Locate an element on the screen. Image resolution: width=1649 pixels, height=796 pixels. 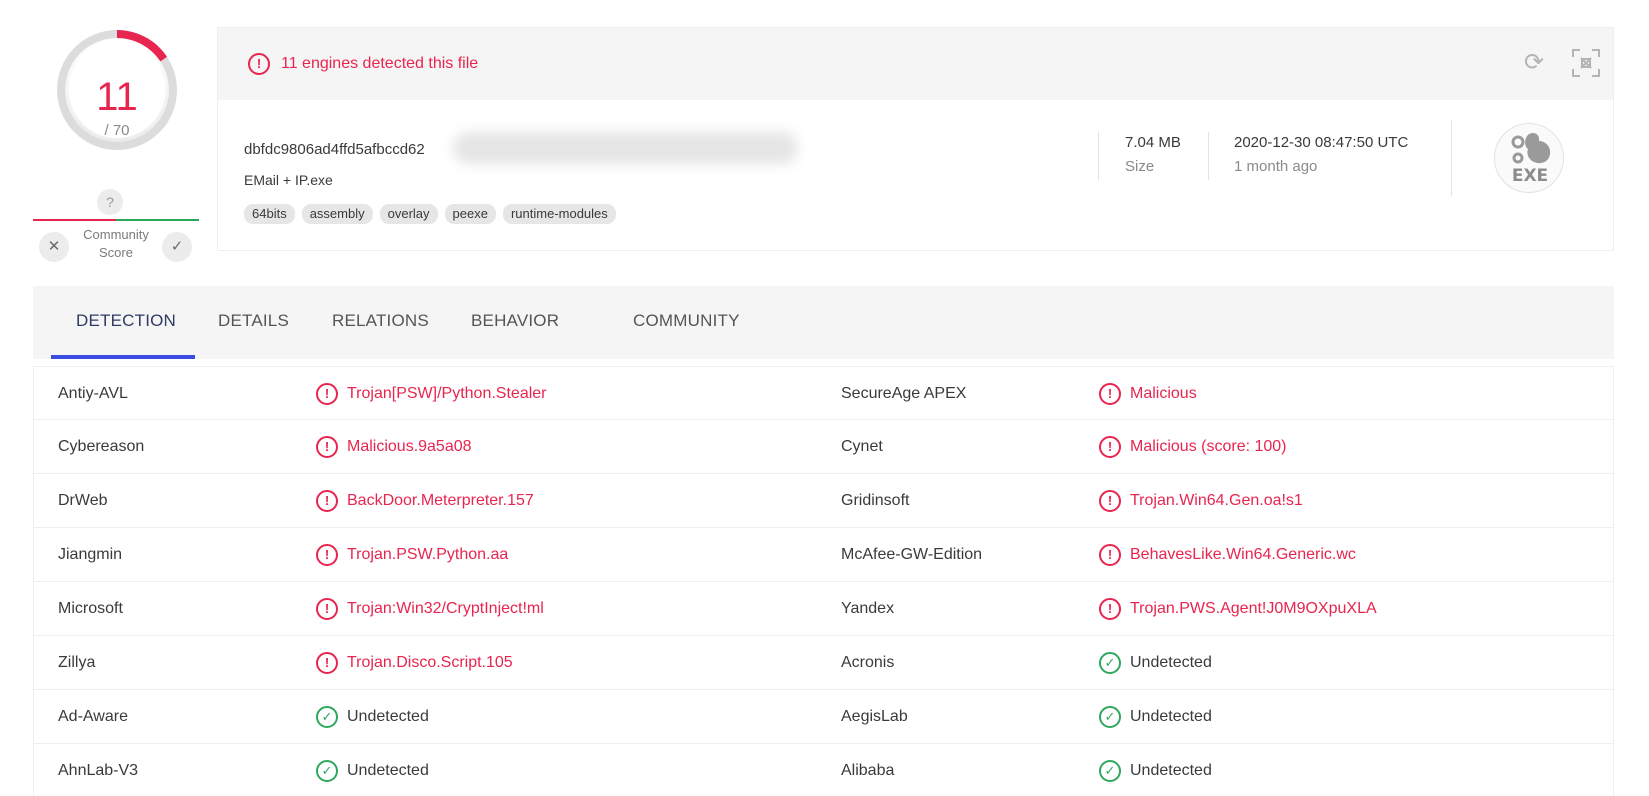
community-score-label-line2: Score is located at coordinates (116, 252).